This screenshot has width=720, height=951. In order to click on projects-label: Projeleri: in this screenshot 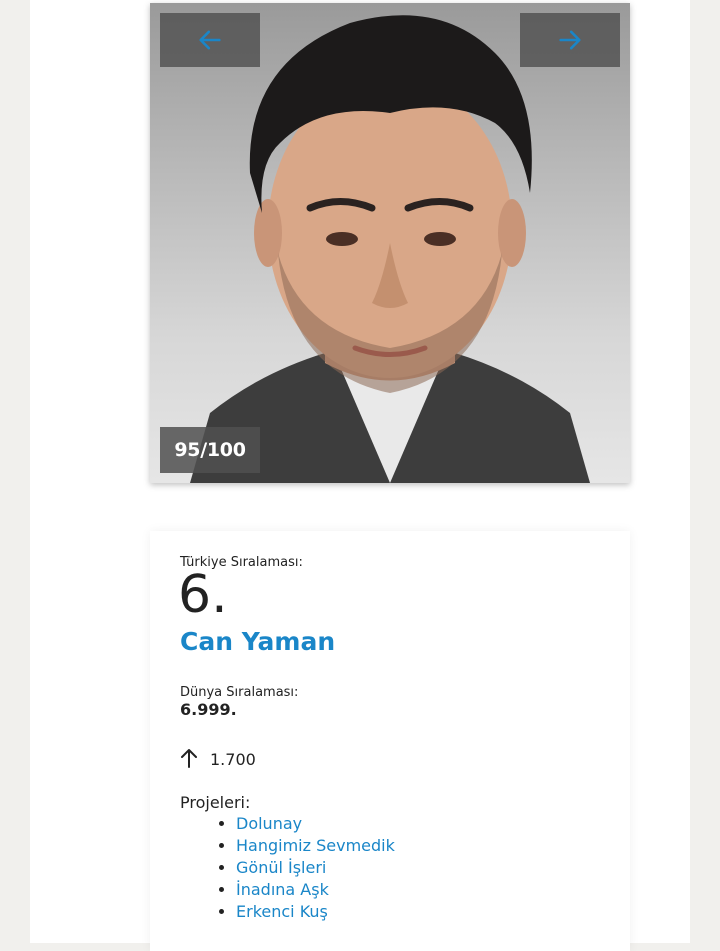, I will do `click(215, 802)`.